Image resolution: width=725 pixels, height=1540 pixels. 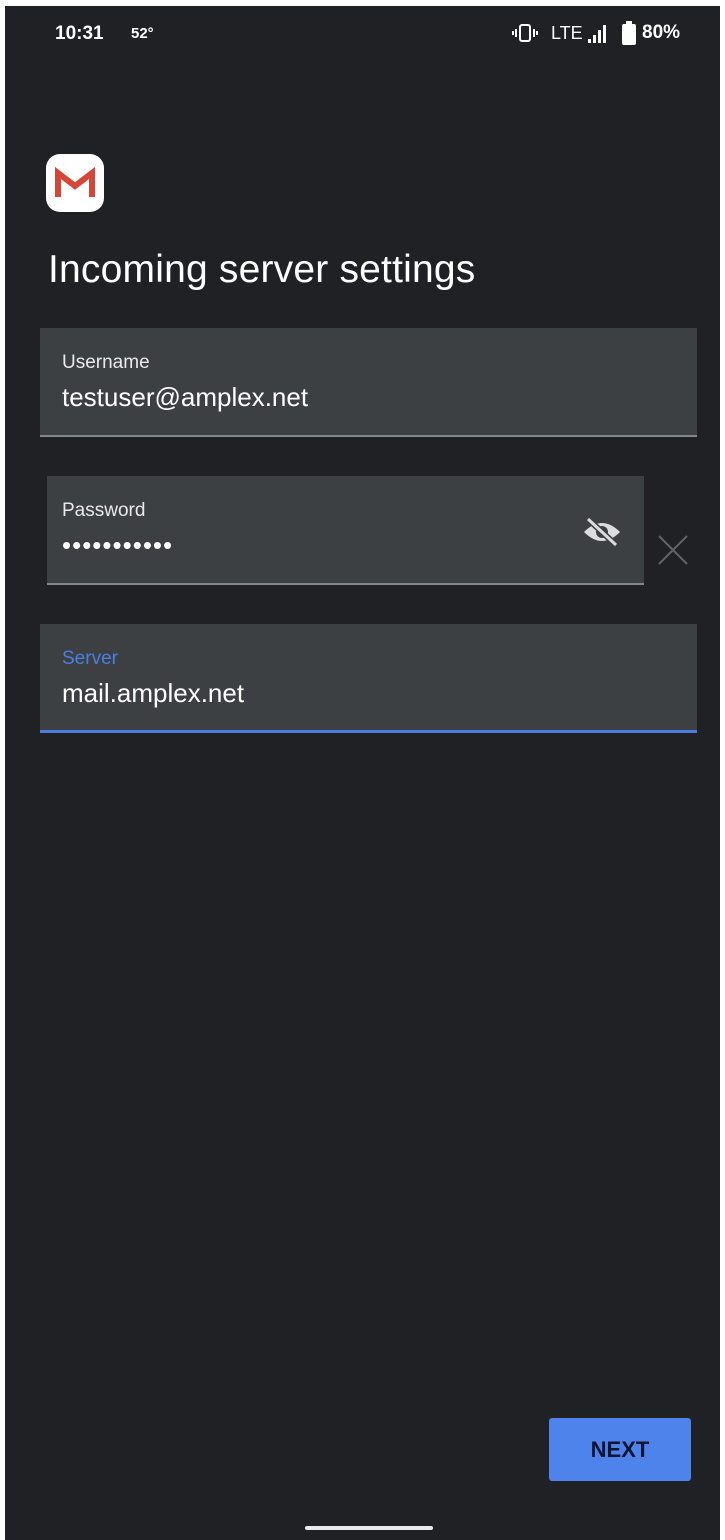 I want to click on signal-icon, so click(x=598, y=34).